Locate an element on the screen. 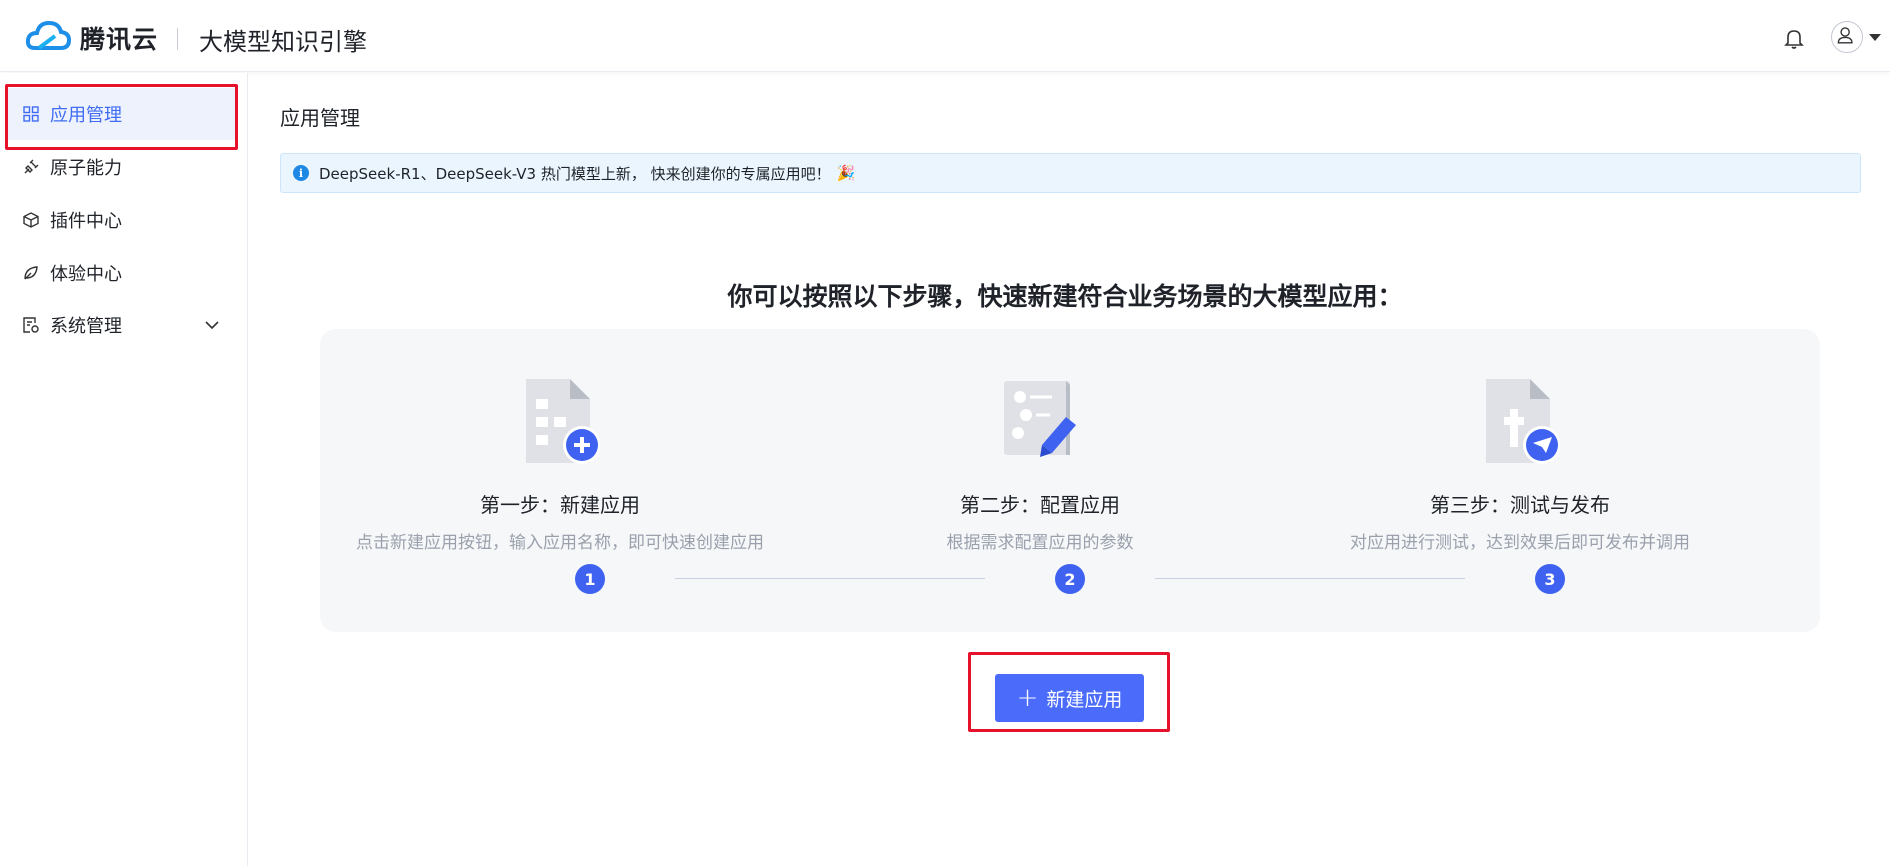 The width and height of the screenshot is (1890, 866). step-title: 第一步：新建应用 is located at coordinates (560, 505).